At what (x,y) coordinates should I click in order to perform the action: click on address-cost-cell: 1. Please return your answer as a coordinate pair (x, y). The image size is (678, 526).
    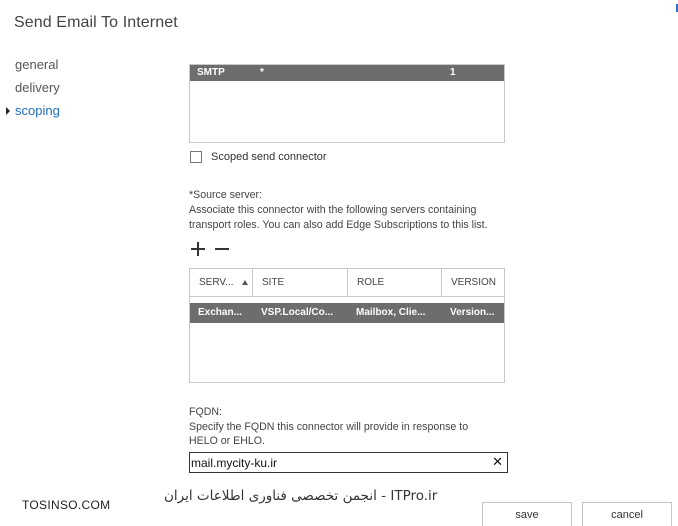
    Looking at the image, I should click on (453, 72).